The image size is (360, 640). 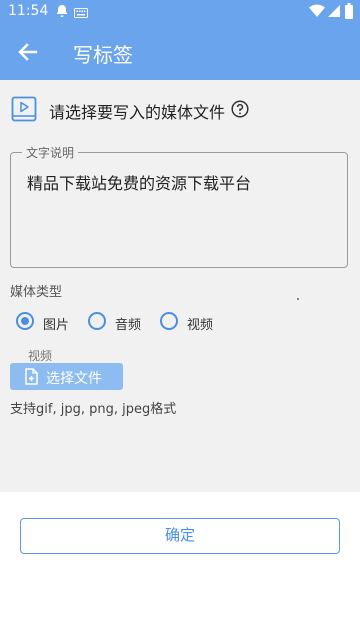 I want to click on back-button, so click(x=28, y=52).